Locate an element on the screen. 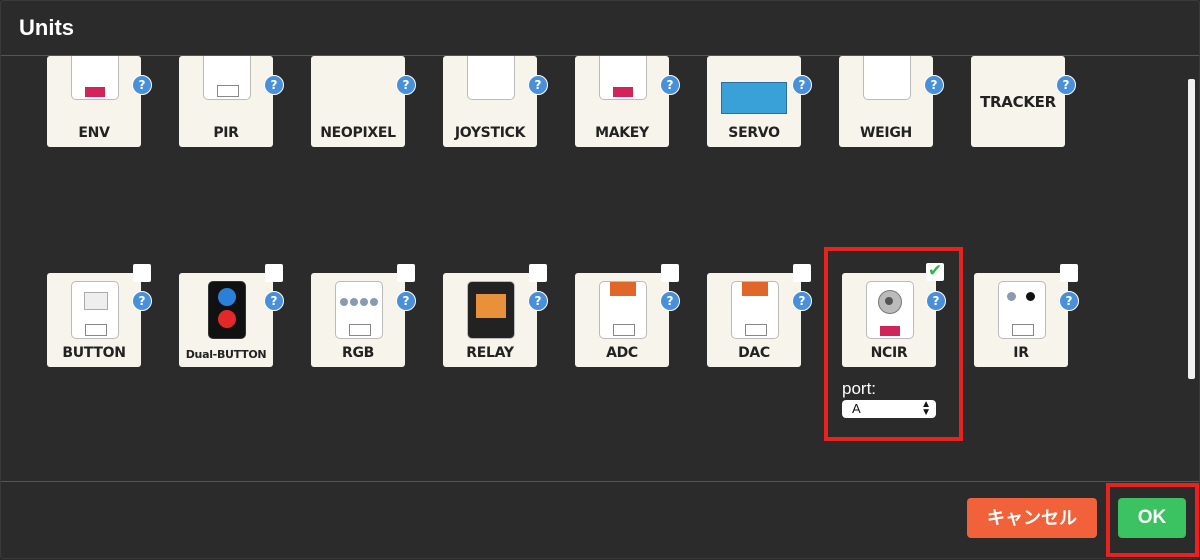  unit-label: SERVO is located at coordinates (754, 133).